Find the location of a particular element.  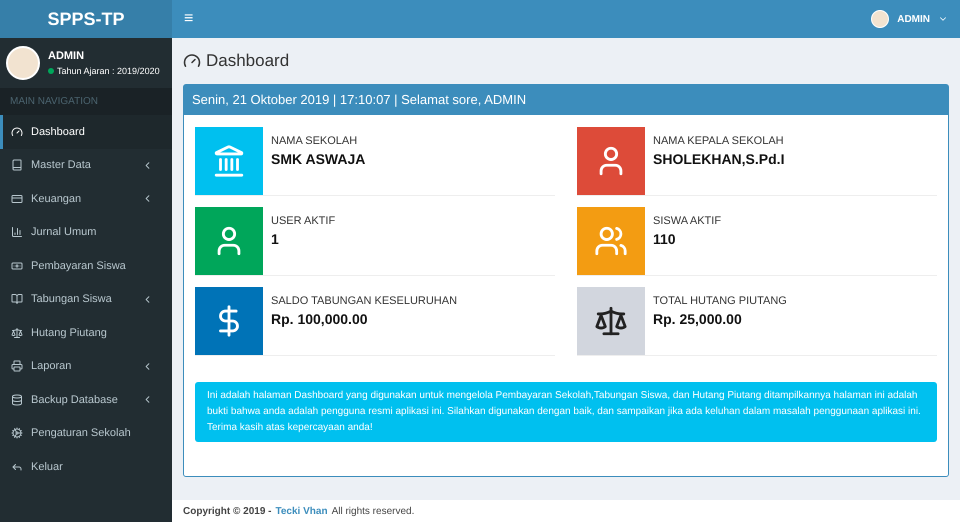

copyright-text: Copyright © 2019 - is located at coordinates (227, 511).